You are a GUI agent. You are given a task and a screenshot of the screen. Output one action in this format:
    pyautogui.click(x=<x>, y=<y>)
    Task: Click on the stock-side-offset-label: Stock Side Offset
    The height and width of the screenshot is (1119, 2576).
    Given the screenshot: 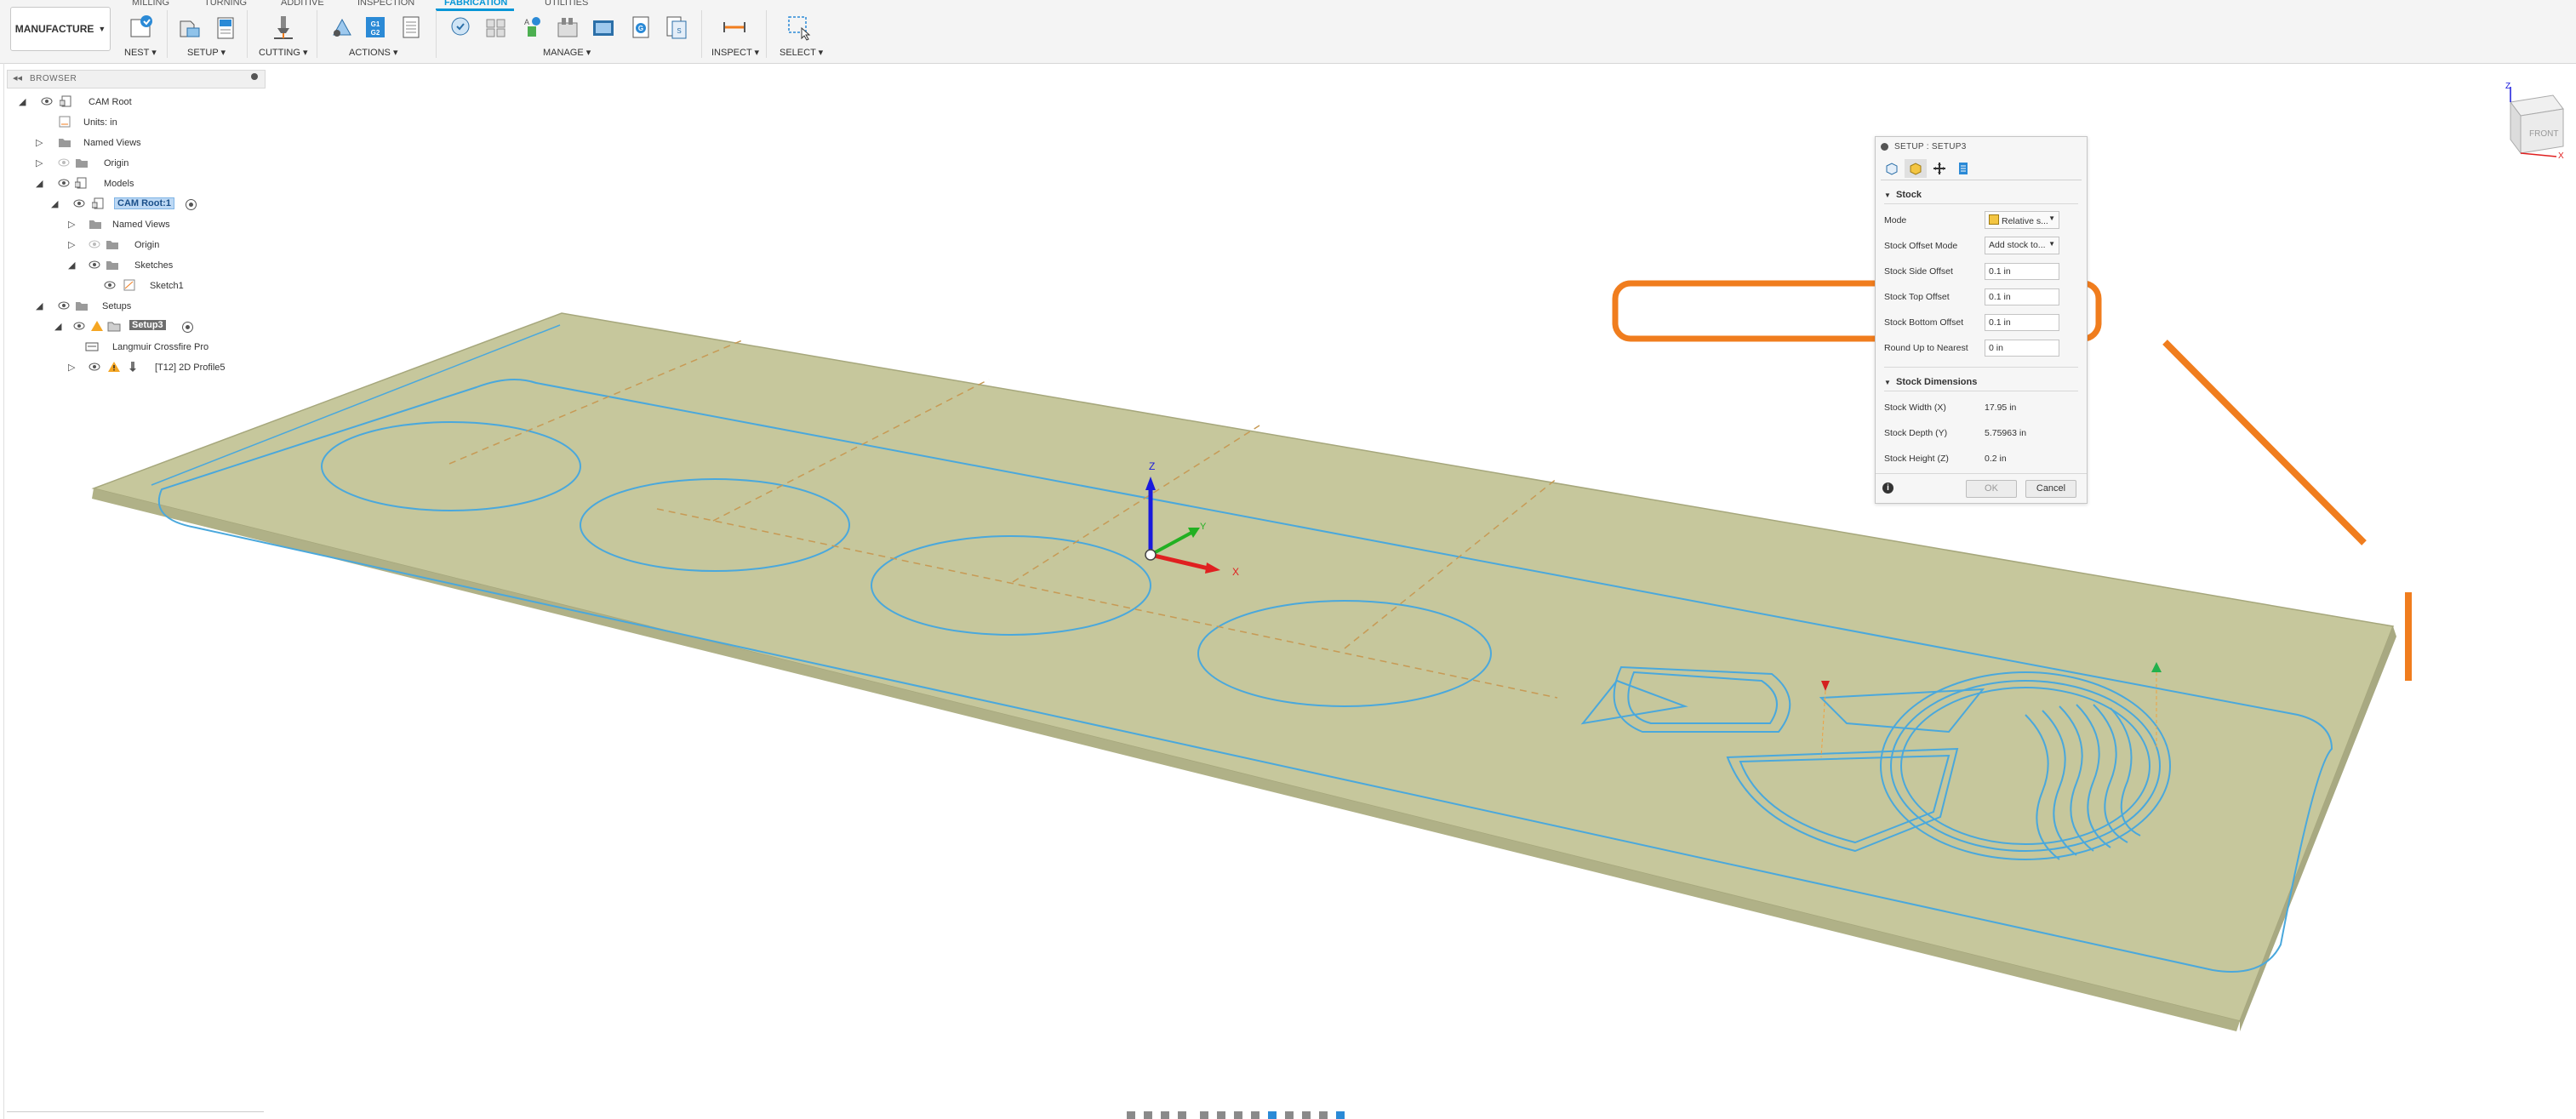 What is the action you would take?
    pyautogui.click(x=1918, y=271)
    